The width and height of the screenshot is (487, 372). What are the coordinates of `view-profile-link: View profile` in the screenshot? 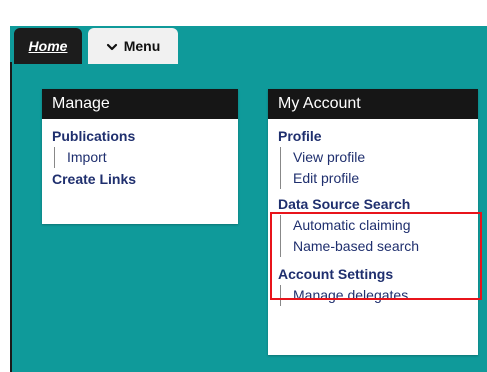 It's located at (380, 157).